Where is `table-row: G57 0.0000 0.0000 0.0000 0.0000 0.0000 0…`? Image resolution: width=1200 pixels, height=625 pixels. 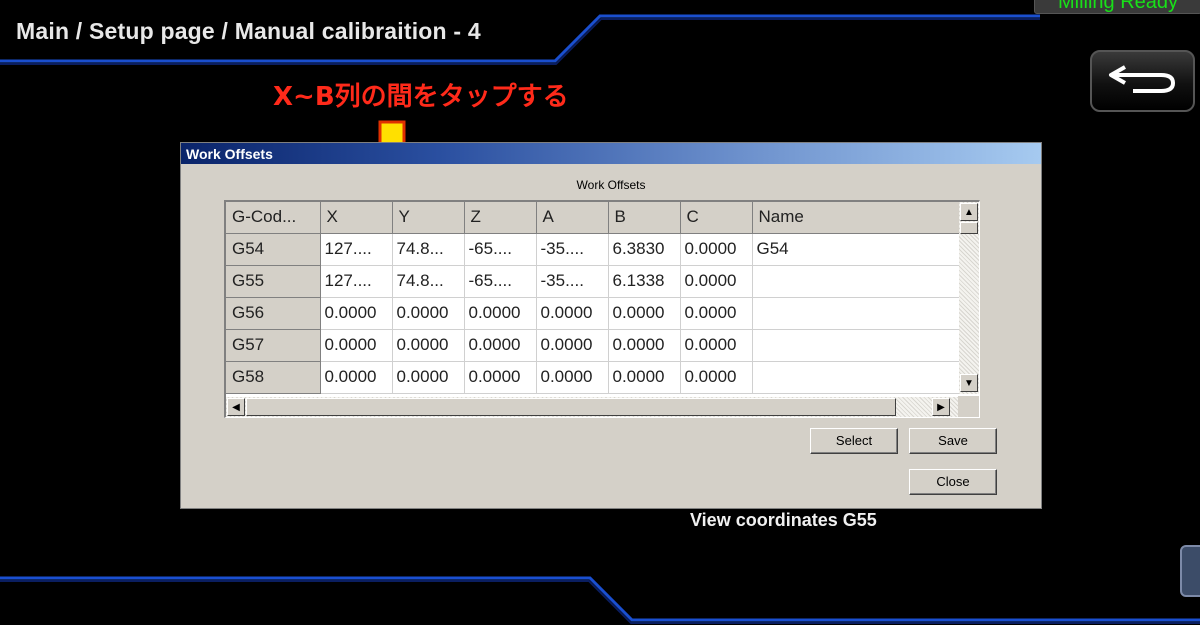
table-row: G57 0.0000 0.0000 0.0000 0.0000 0.0000 0… is located at coordinates (593, 345).